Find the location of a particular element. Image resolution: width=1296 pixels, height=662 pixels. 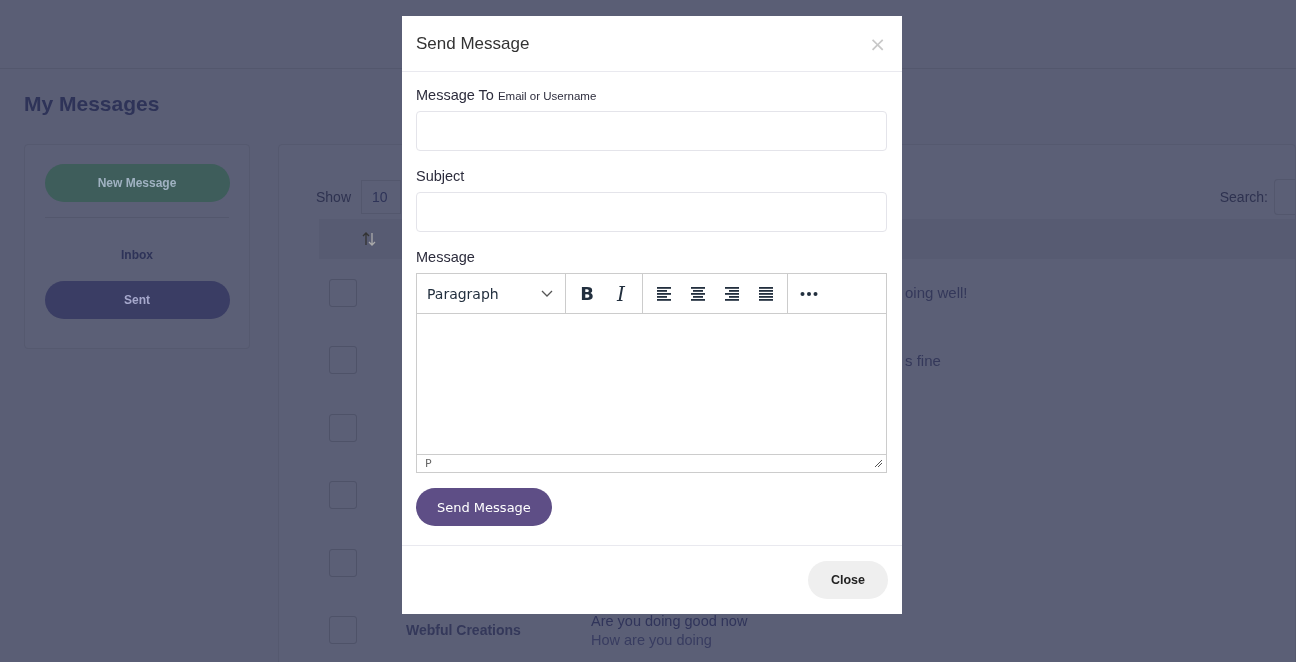

bold-button: B is located at coordinates (587, 293).